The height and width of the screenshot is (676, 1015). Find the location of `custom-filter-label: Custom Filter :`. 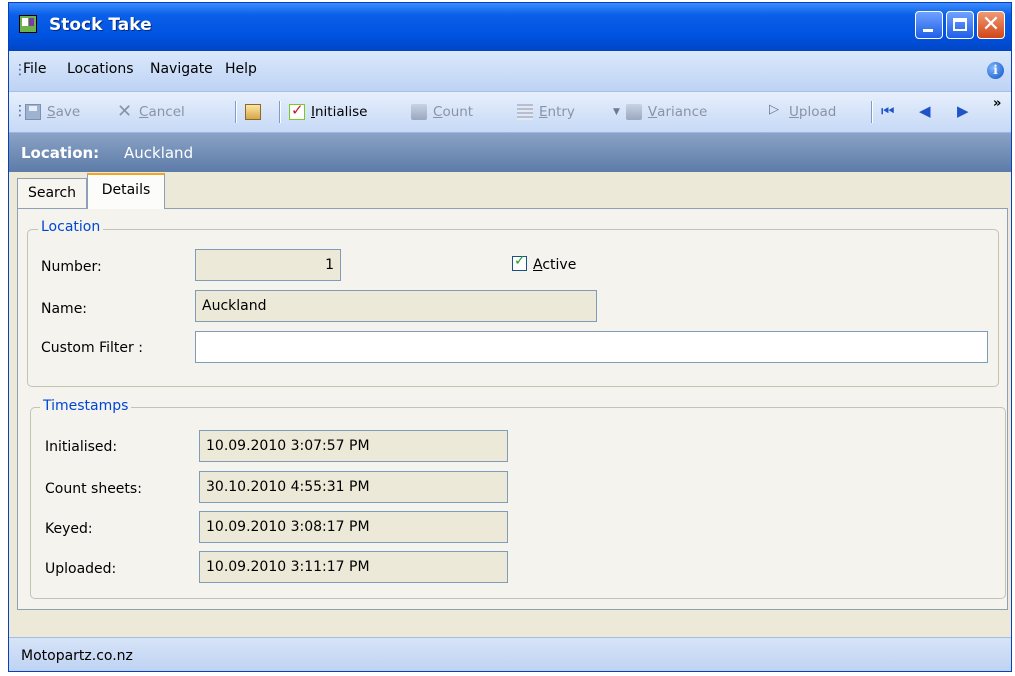

custom-filter-label: Custom Filter : is located at coordinates (92, 348).